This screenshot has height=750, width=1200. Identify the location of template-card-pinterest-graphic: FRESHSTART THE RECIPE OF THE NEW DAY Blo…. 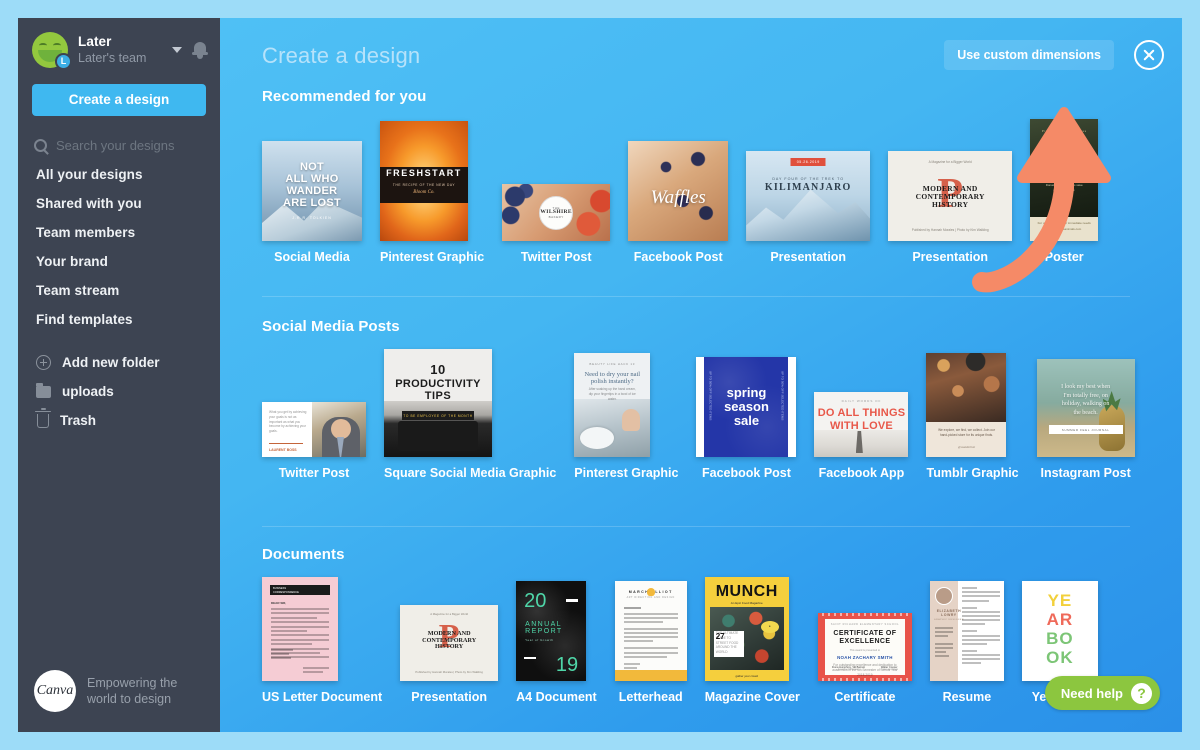
(432, 192).